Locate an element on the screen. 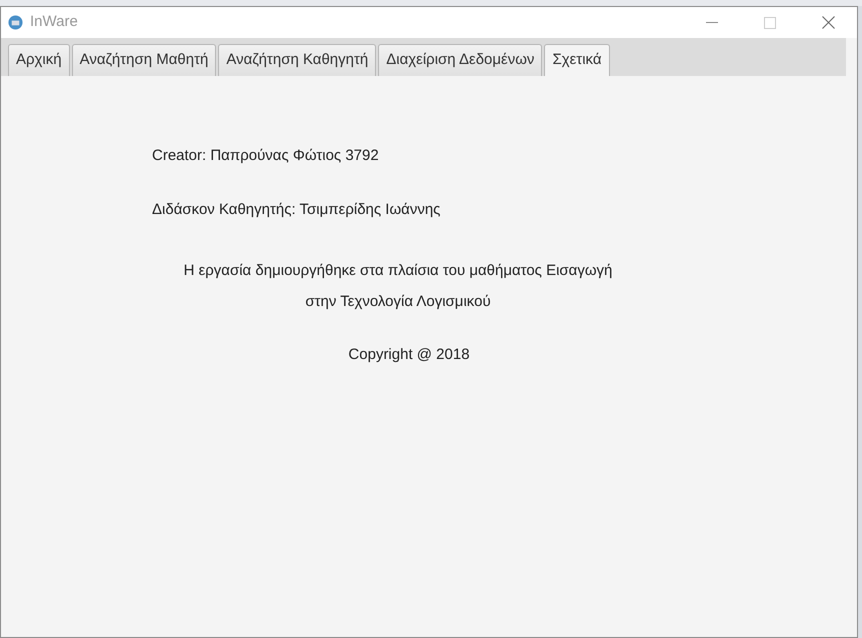  tab: Αρχική is located at coordinates (39, 60).